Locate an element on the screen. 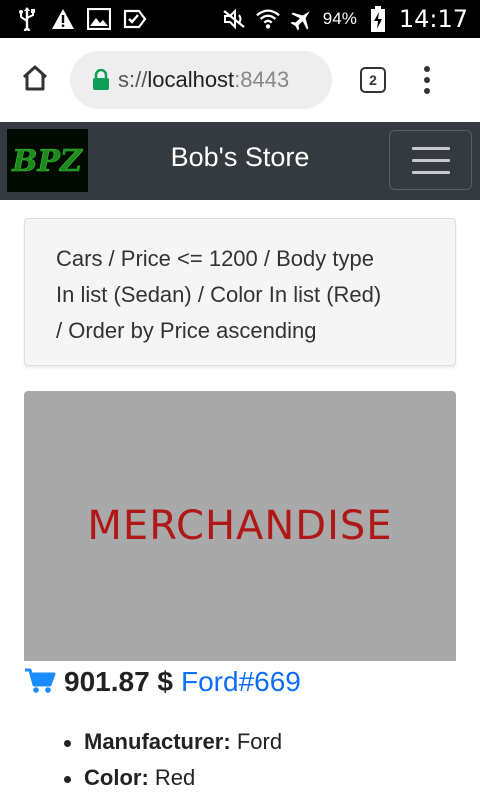  product-price-line: 901.87 $ Ford#669 is located at coordinates (162, 682).